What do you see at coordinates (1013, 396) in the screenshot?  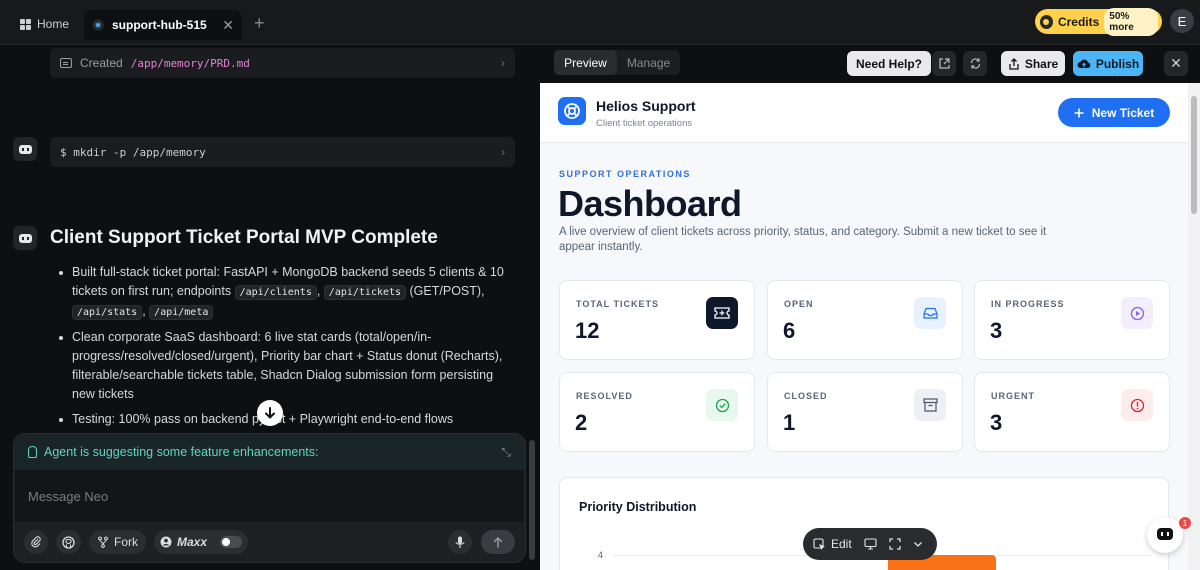 I see `stat-label: URGENT` at bounding box center [1013, 396].